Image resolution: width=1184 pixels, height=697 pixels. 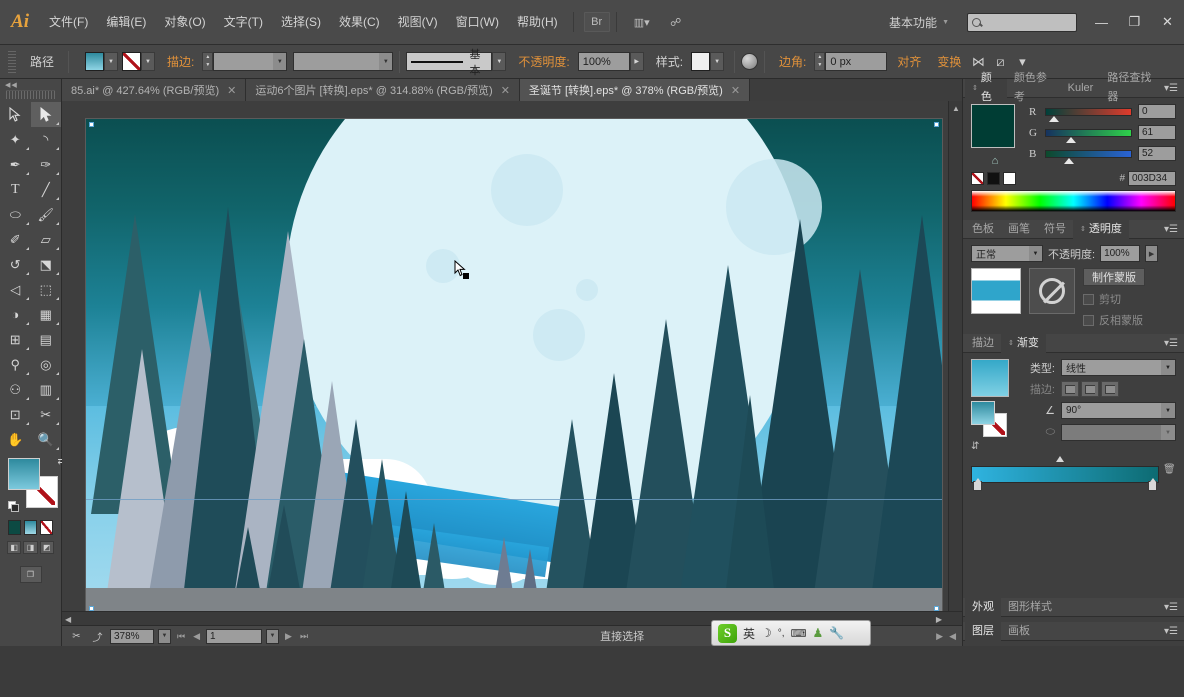 I want to click on ellipse-tool: ⬭, so click(x=15, y=214).